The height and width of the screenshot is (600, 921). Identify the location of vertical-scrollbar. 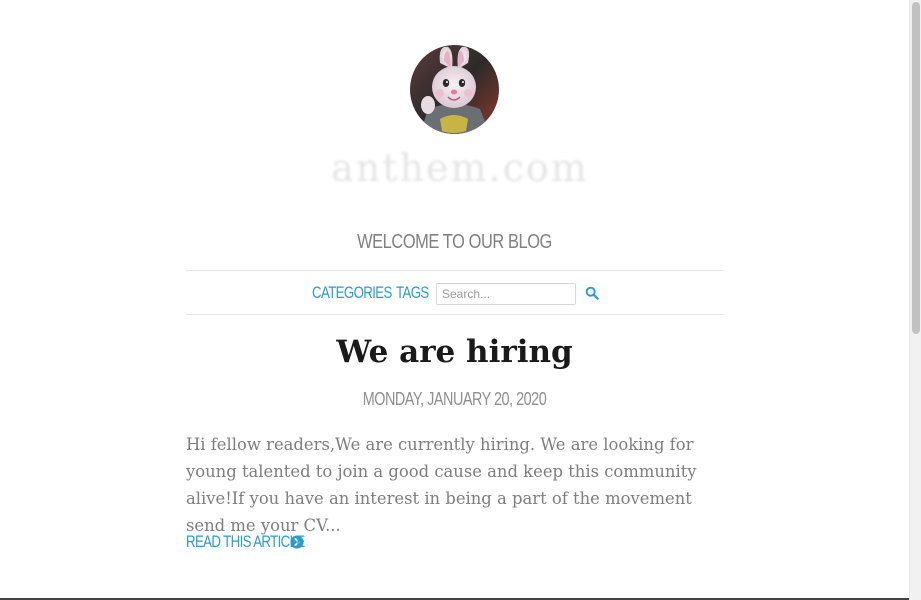
(915, 300).